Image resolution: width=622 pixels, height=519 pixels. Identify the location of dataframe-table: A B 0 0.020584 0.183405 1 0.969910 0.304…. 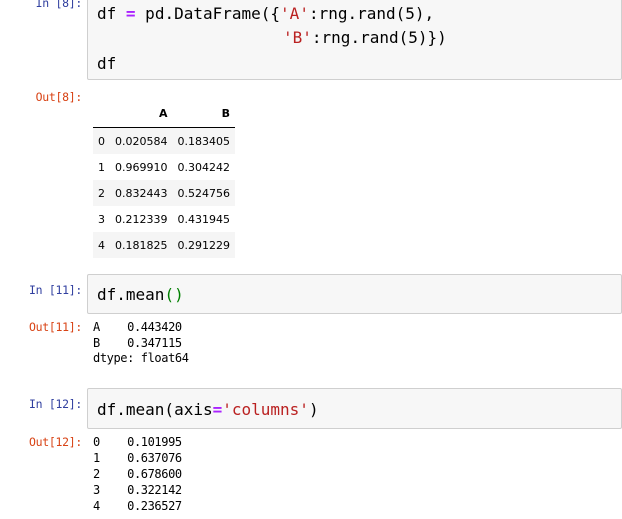
(164, 179).